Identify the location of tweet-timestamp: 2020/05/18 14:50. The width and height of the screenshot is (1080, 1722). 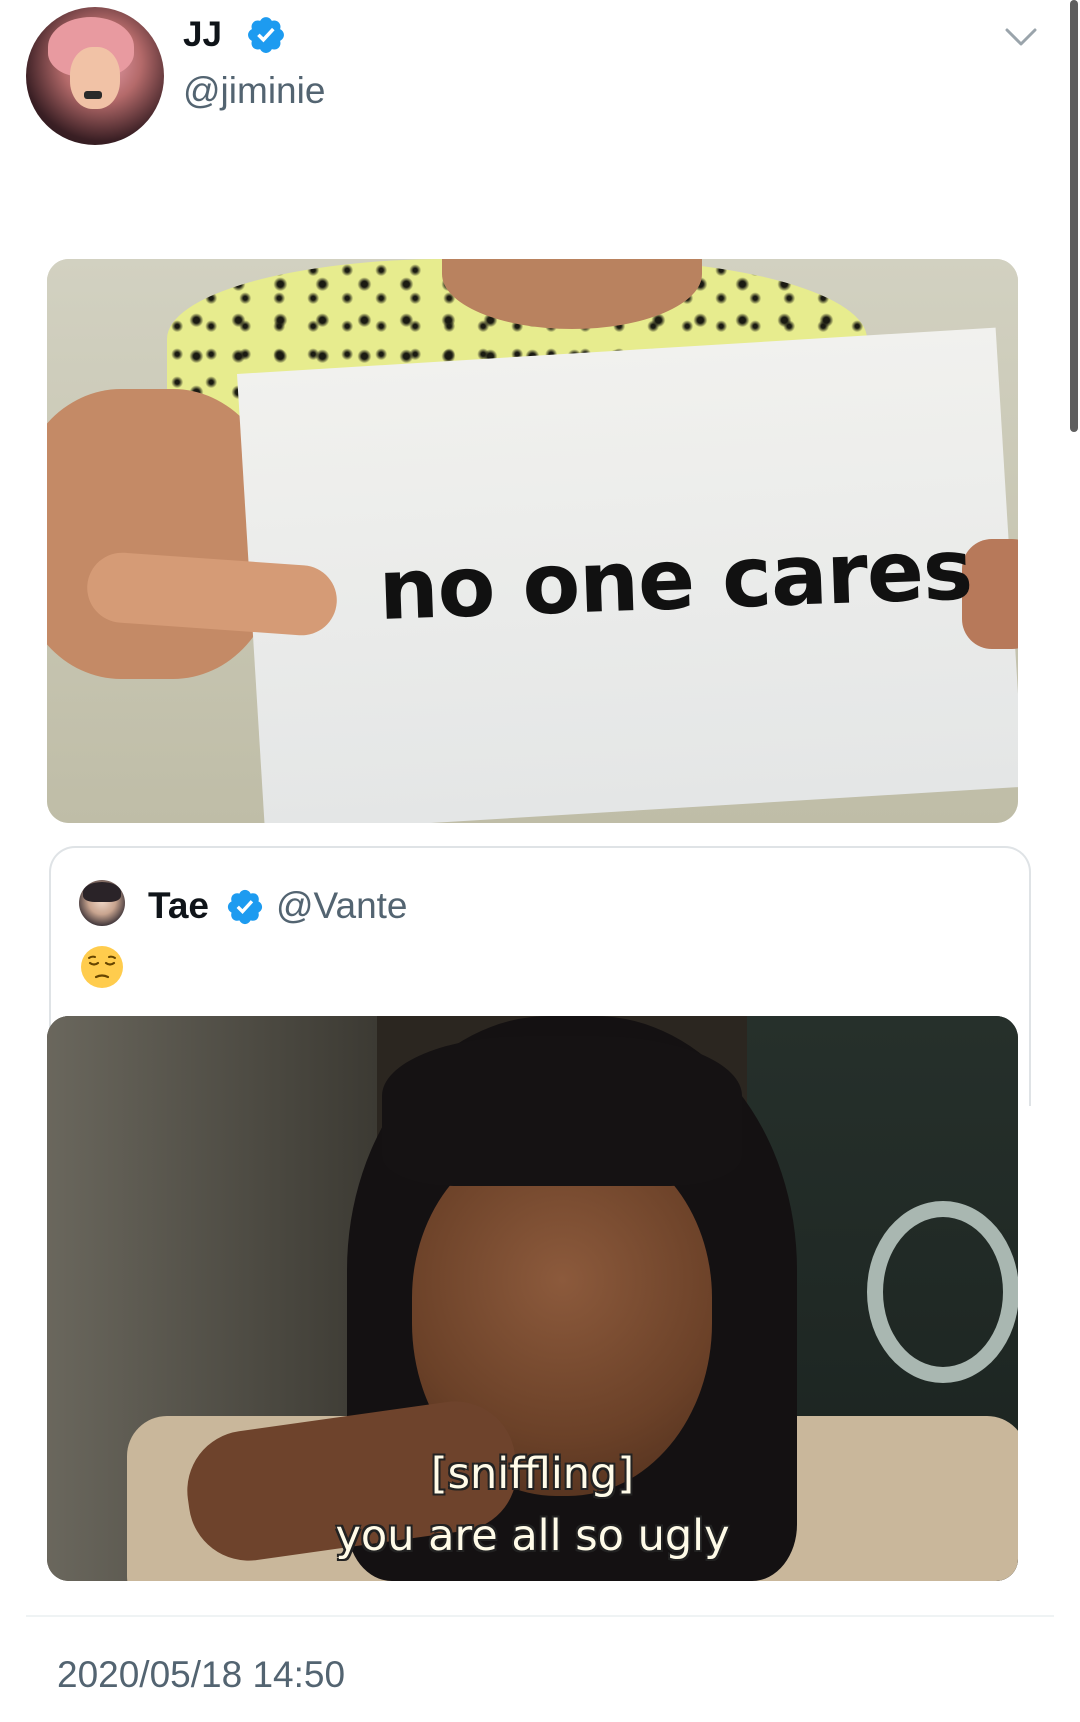
(201, 1675).